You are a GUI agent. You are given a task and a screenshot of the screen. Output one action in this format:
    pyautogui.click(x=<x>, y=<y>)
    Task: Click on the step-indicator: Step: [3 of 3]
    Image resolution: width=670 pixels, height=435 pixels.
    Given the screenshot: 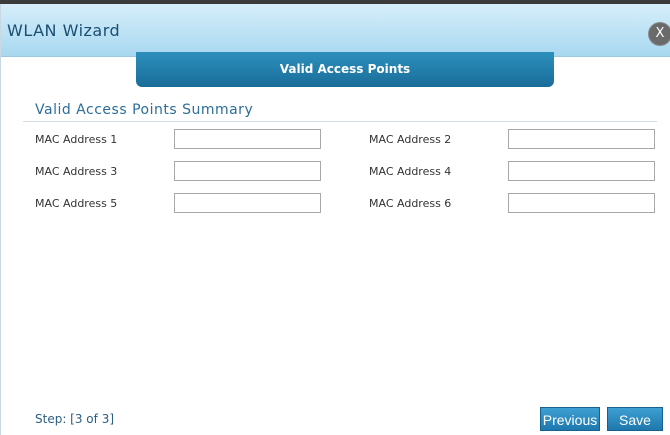 What is the action you would take?
    pyautogui.click(x=75, y=419)
    